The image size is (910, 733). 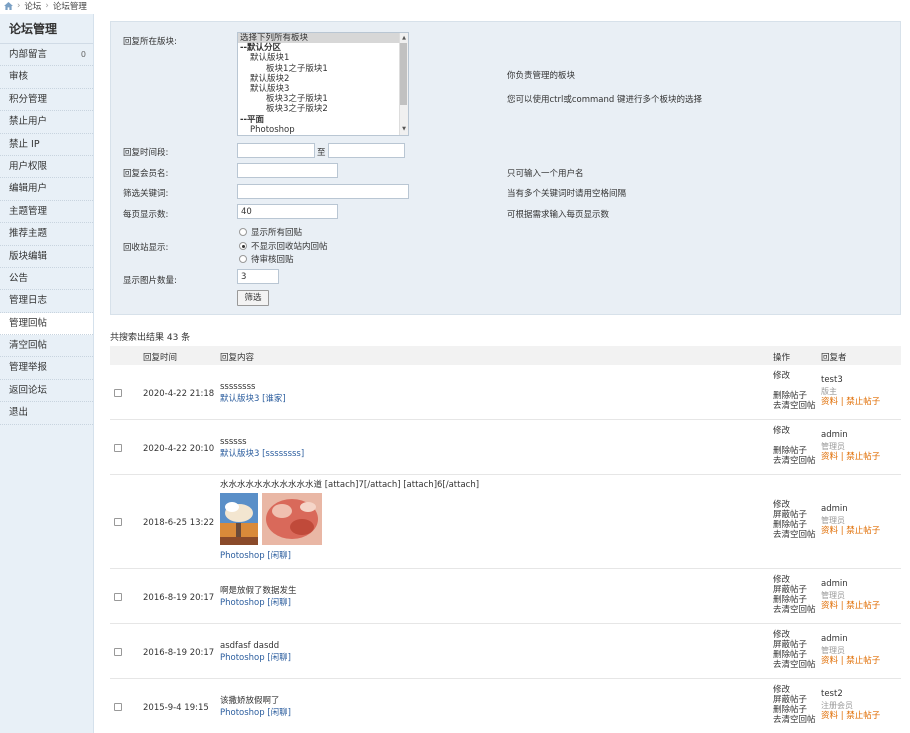 What do you see at coordinates (46, 301) in the screenshot?
I see `sidebar-item-logs: 管理日志` at bounding box center [46, 301].